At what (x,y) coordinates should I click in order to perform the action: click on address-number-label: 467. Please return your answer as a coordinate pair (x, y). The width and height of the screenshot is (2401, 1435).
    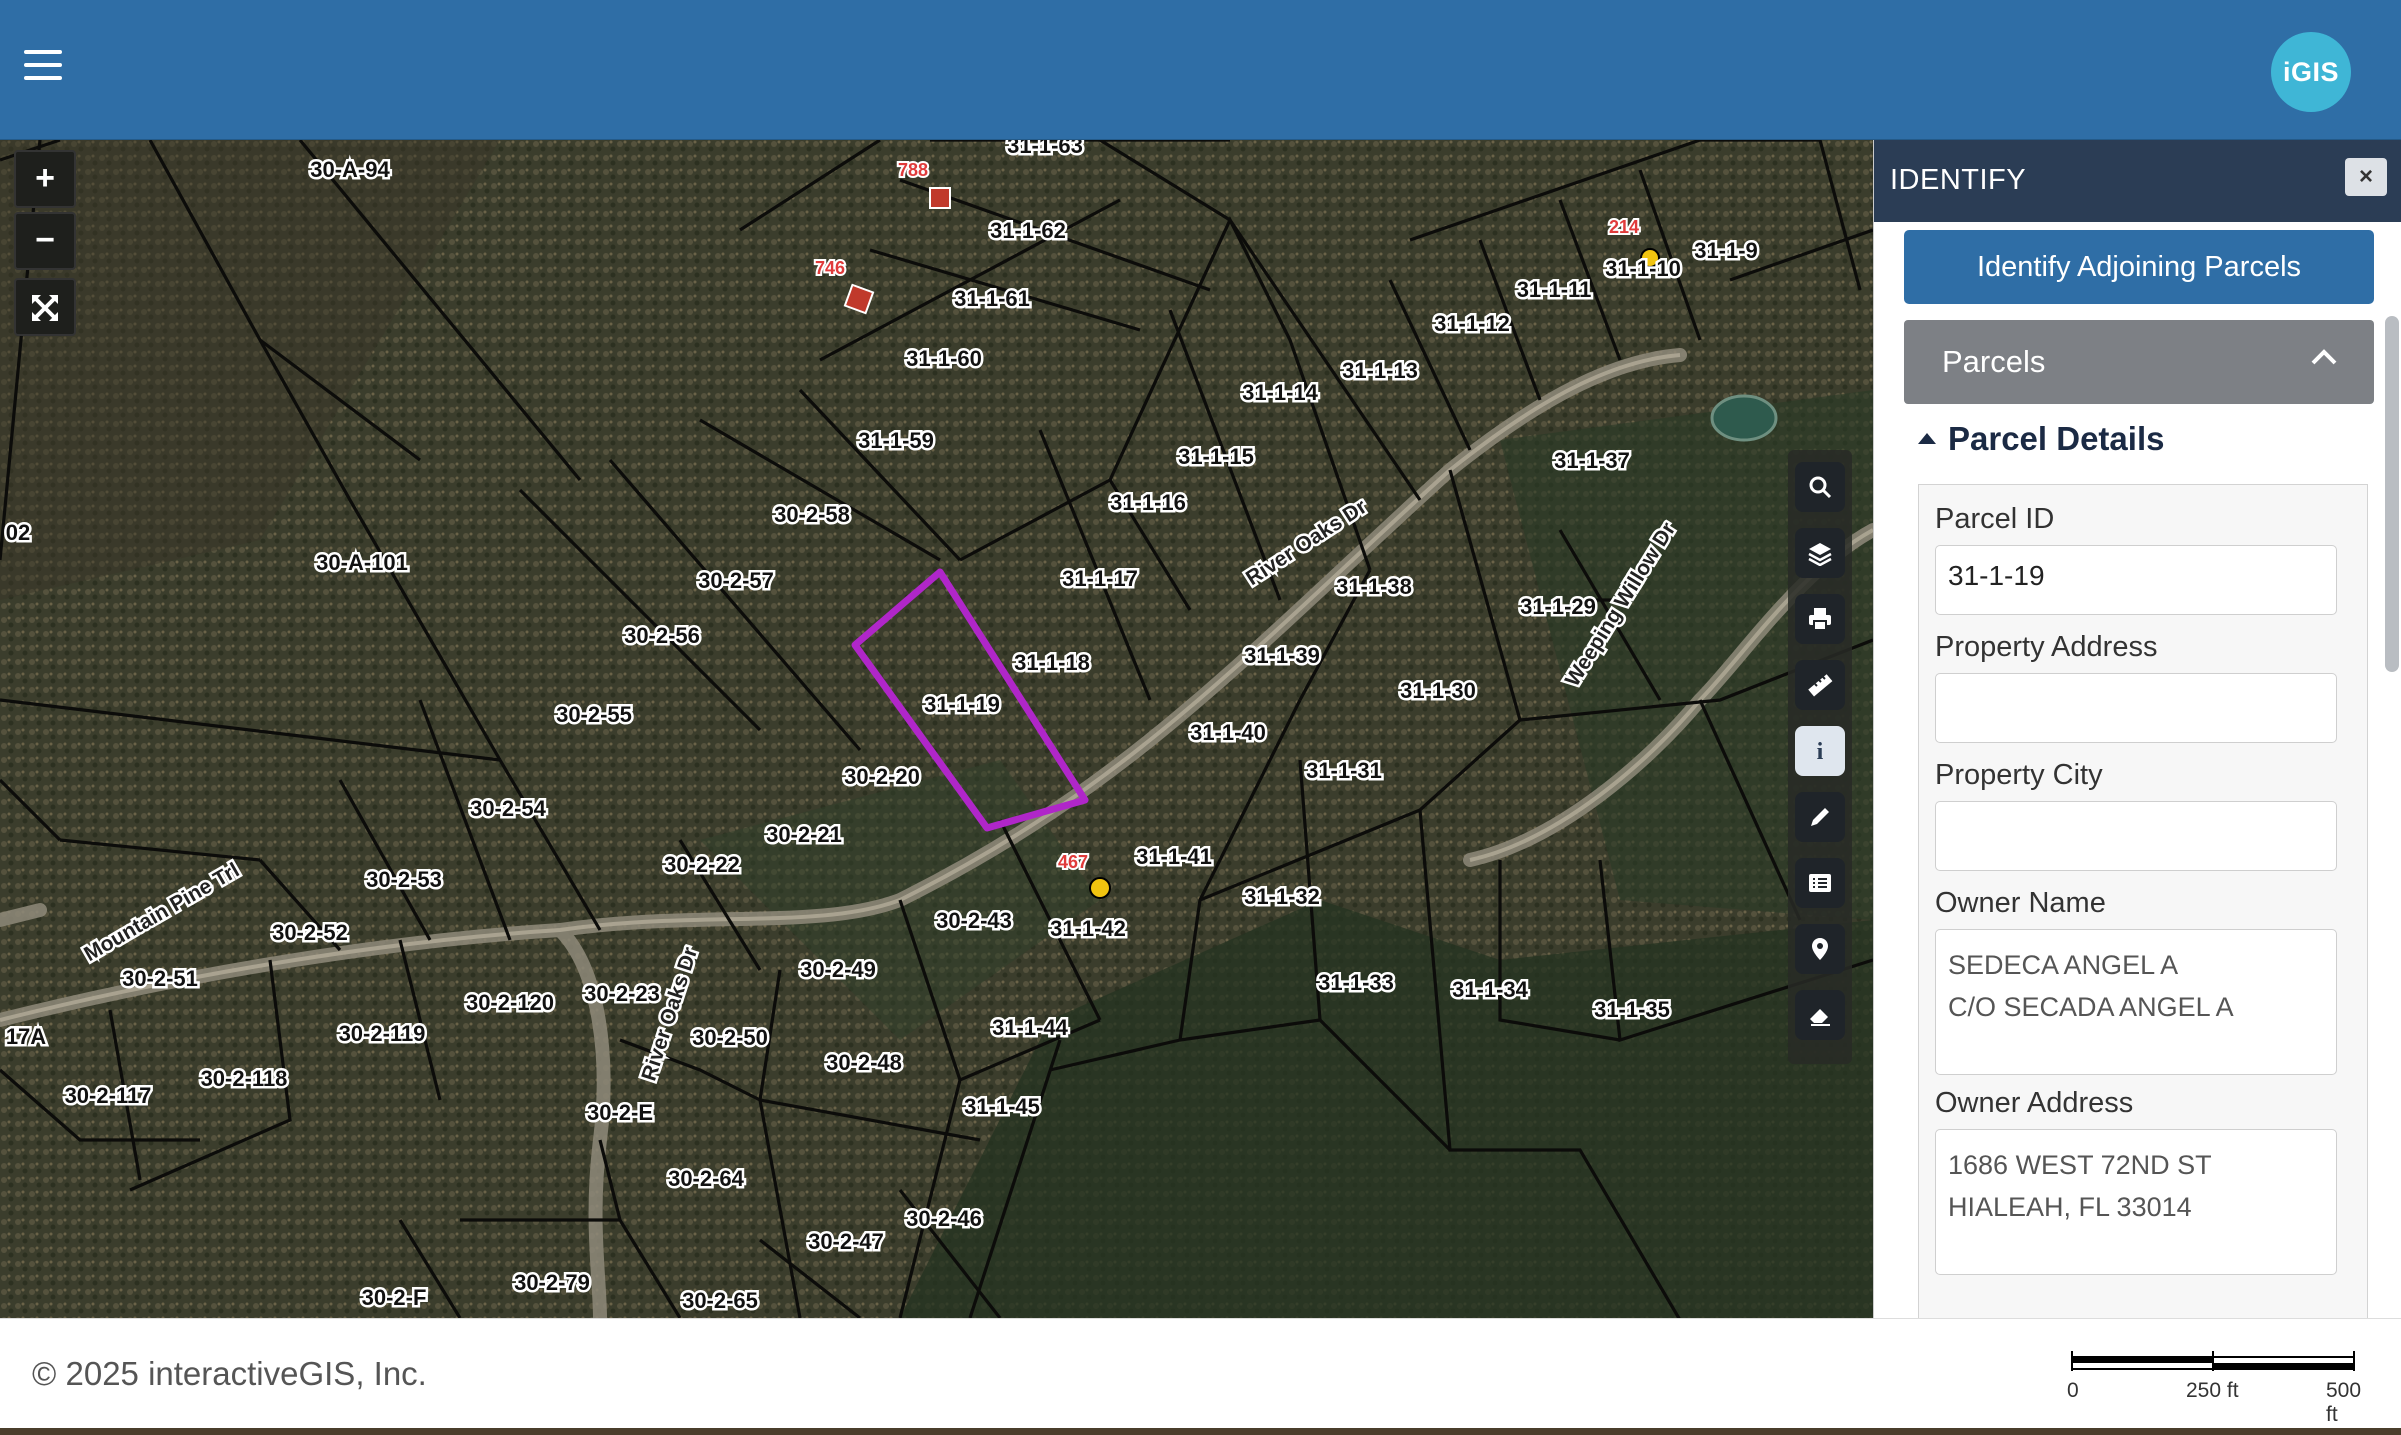
    Looking at the image, I should click on (1073, 862).